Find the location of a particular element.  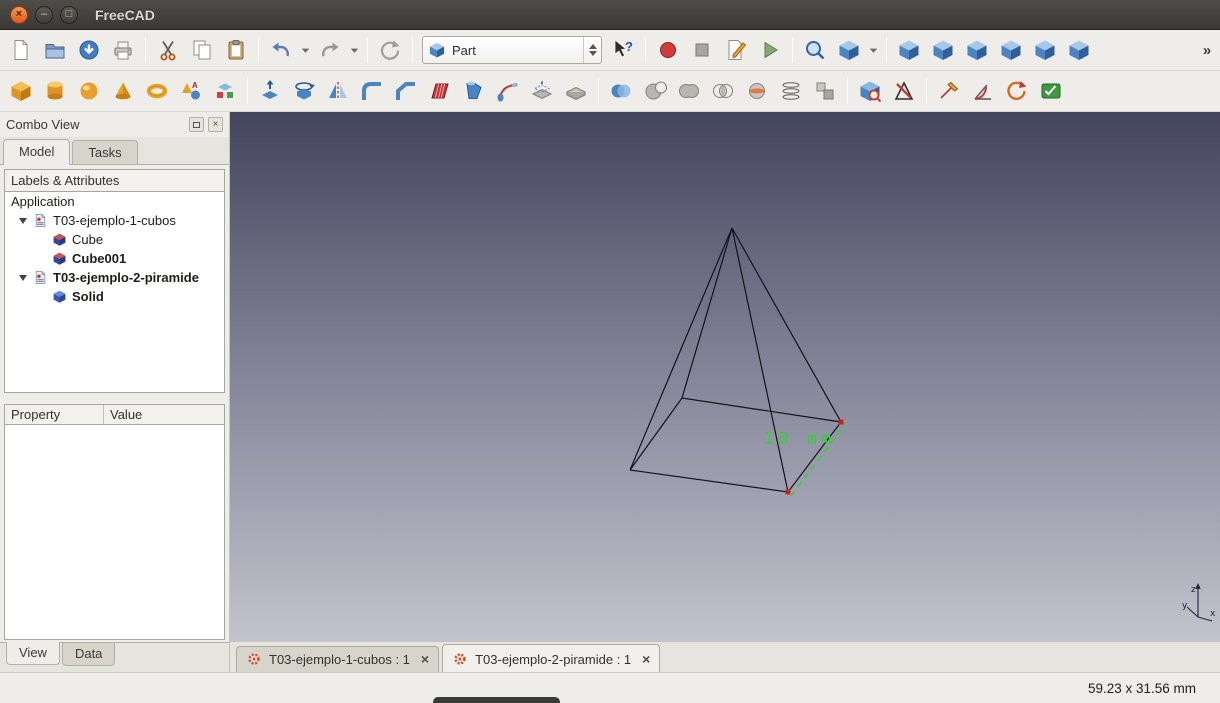

part-offset-button is located at coordinates (542, 91).